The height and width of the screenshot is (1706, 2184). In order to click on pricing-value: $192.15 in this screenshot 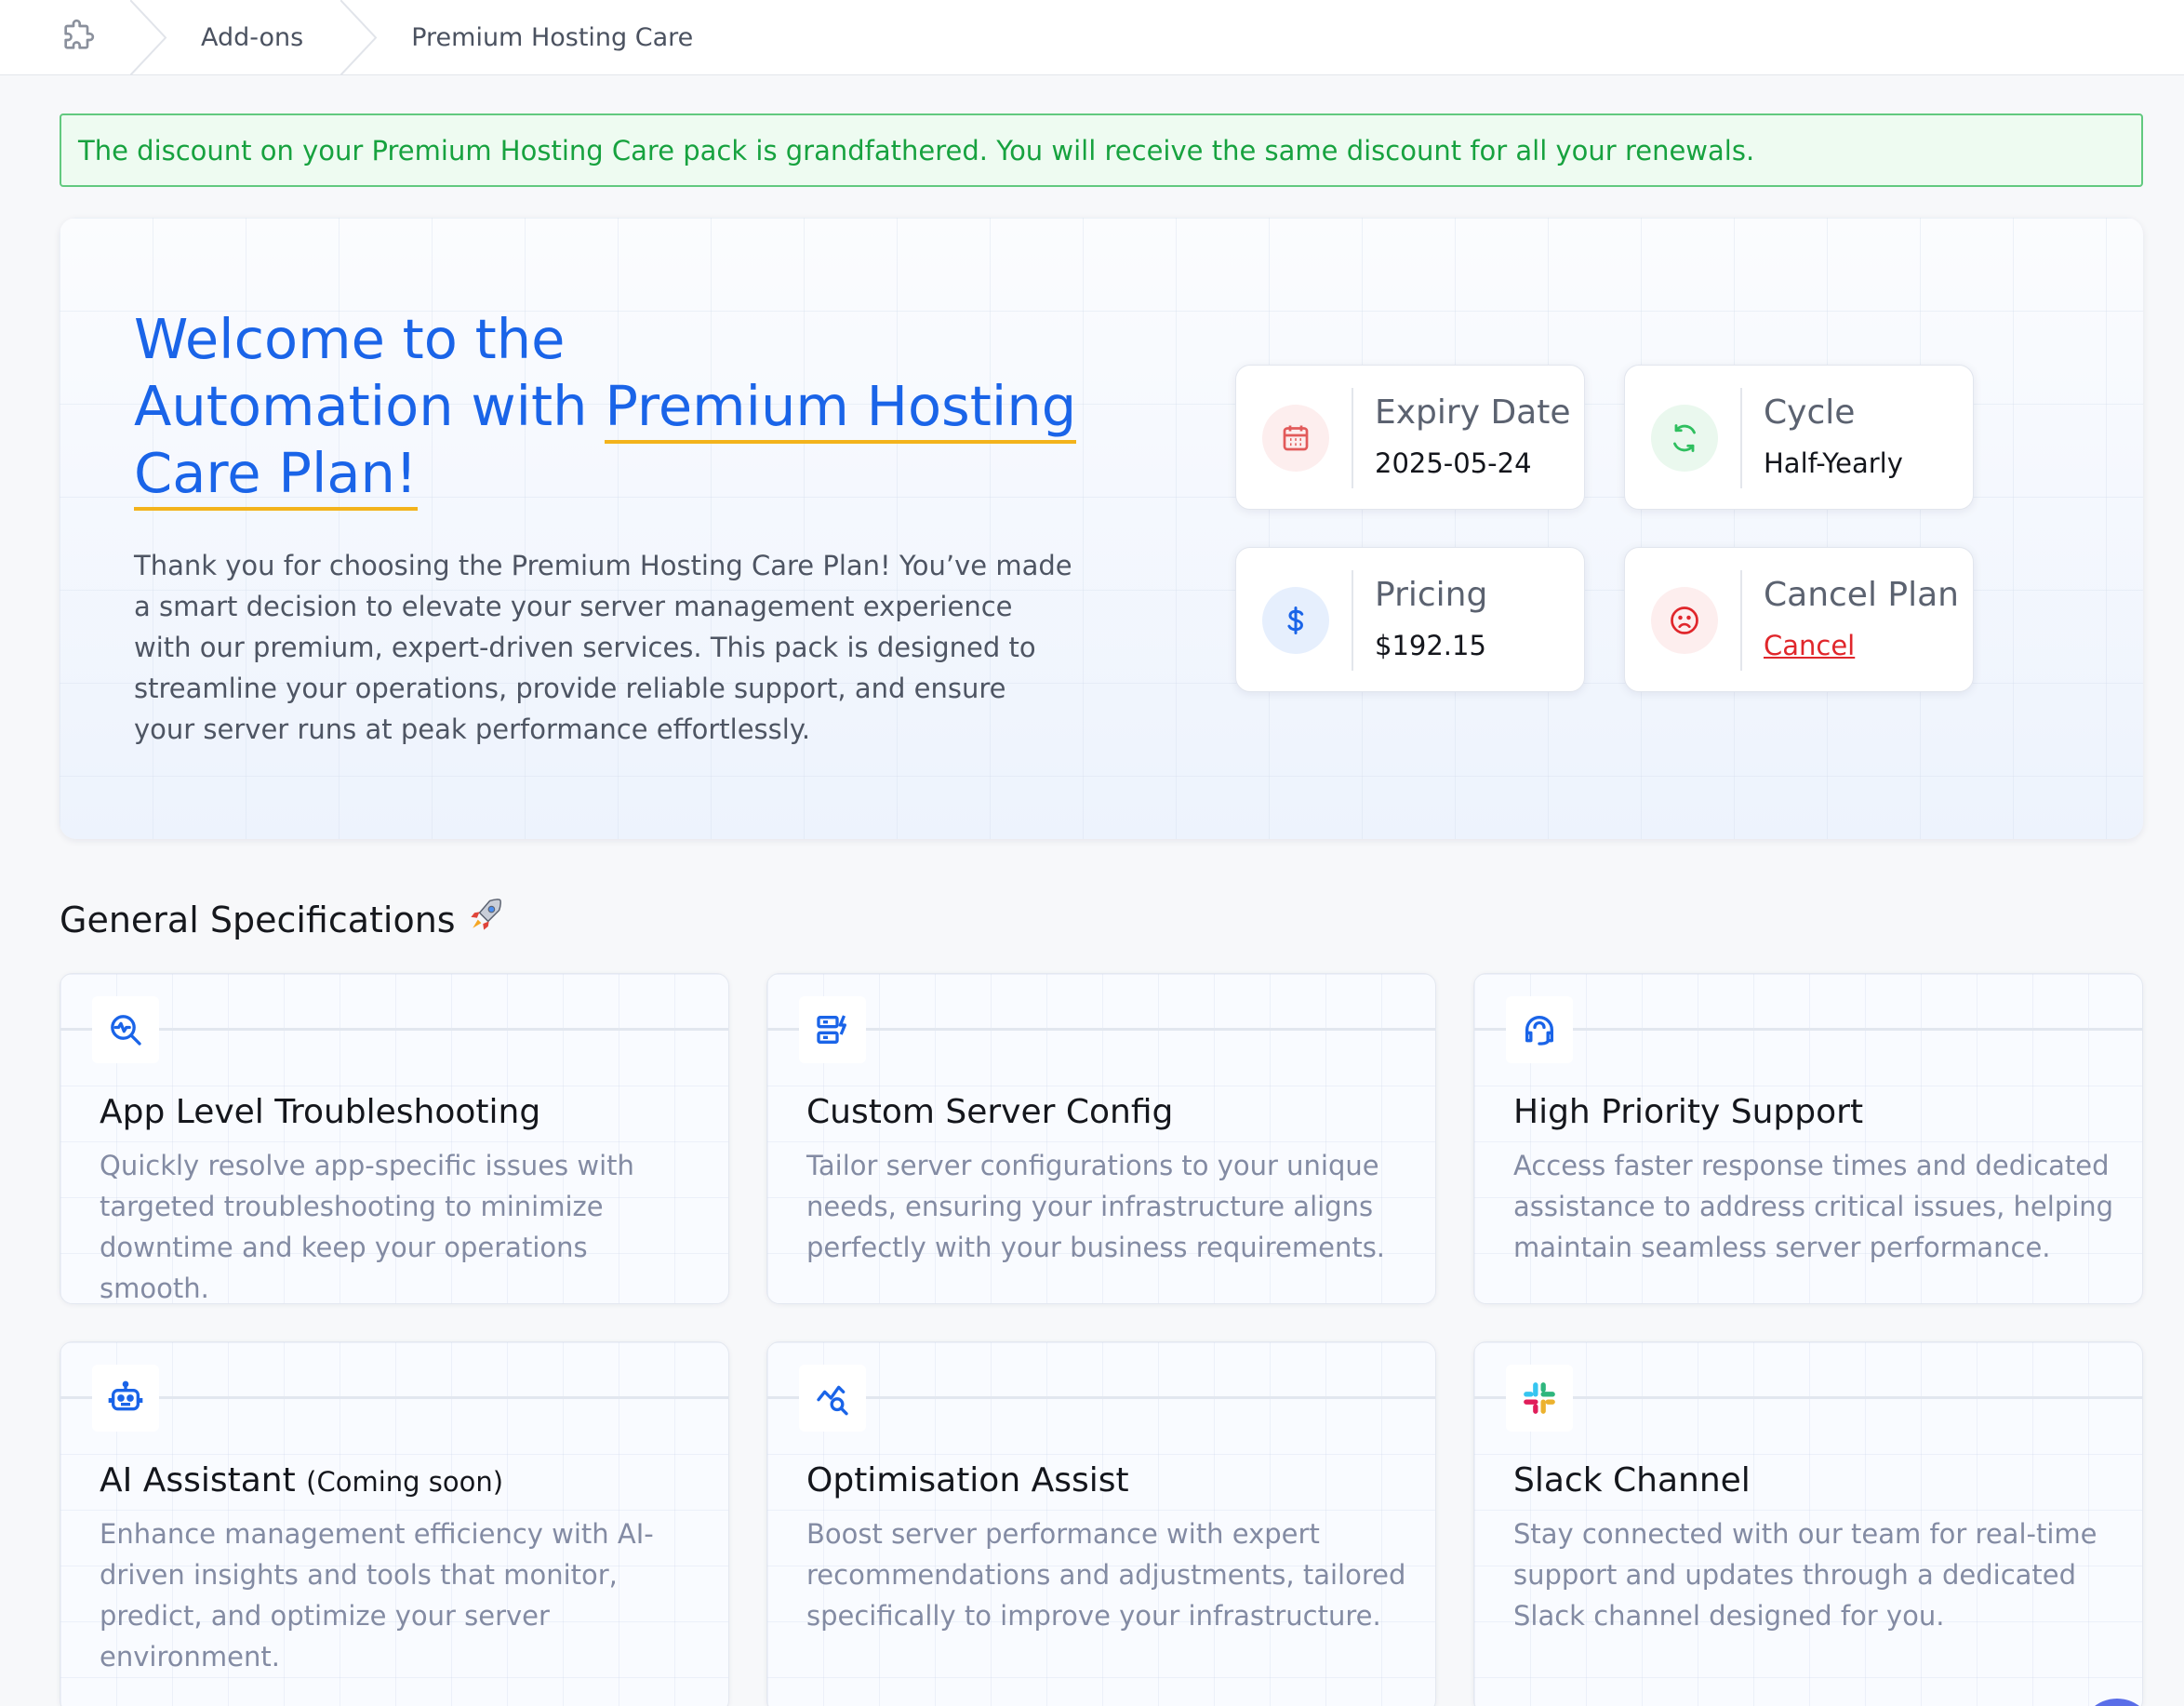, I will do `click(1430, 645)`.